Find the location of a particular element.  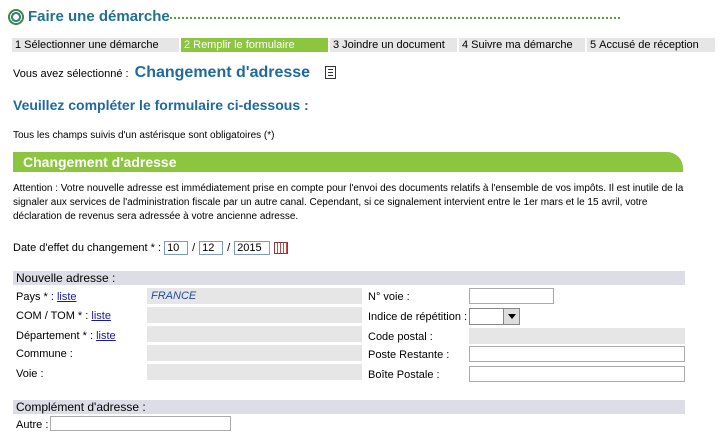

voie-label: Voie : is located at coordinates (30, 374).